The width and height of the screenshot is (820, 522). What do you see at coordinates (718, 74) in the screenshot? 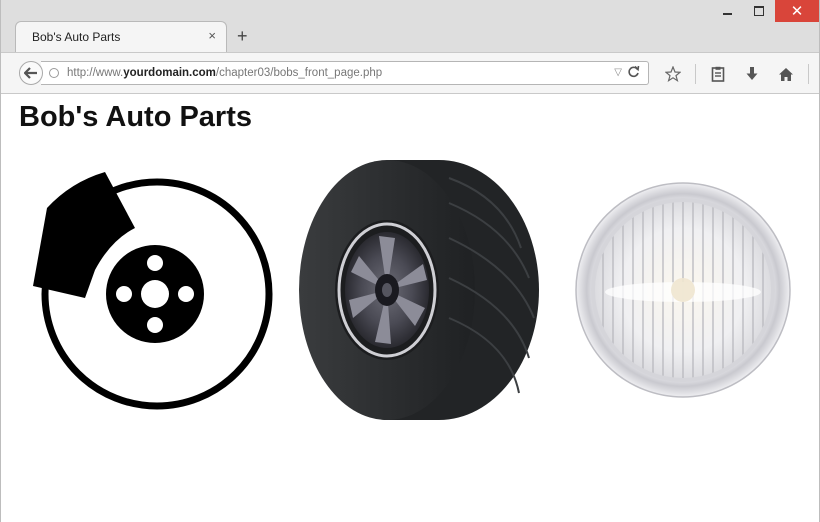
I see `bookmarks-menu-icon` at bounding box center [718, 74].